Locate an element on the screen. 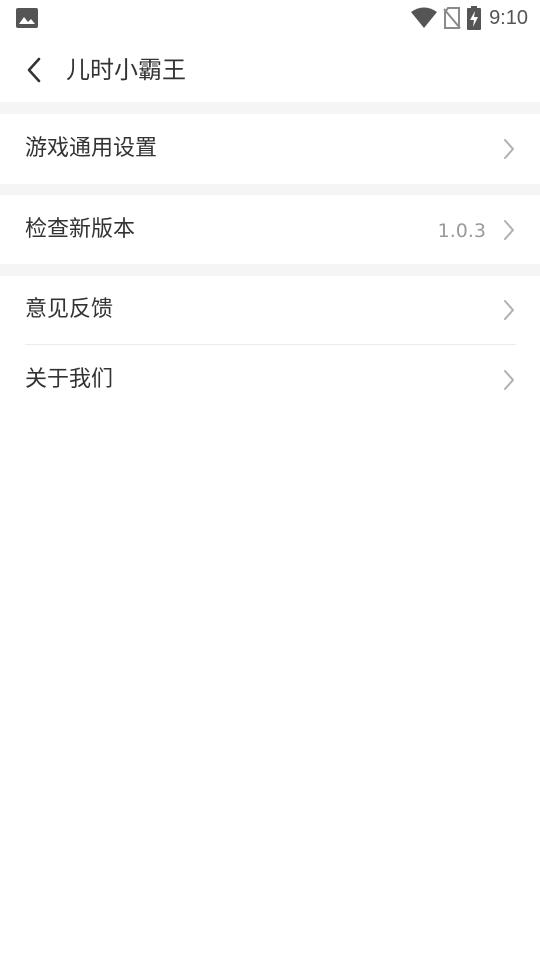 The height and width of the screenshot is (960, 540). about-item: 关于我们 is located at coordinates (270, 380).